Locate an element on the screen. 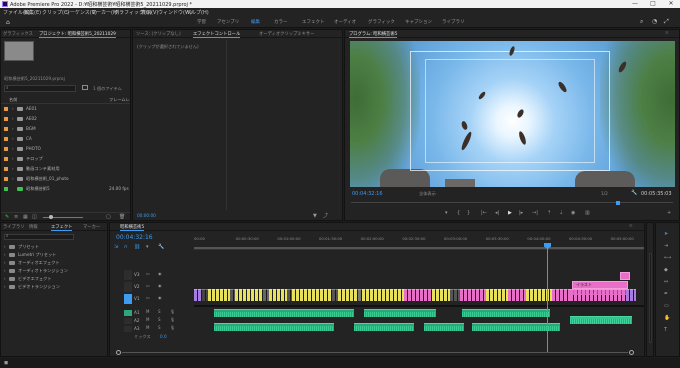 The height and width of the screenshot is (368, 680). lift-icon: ⇡ is located at coordinates (549, 213).